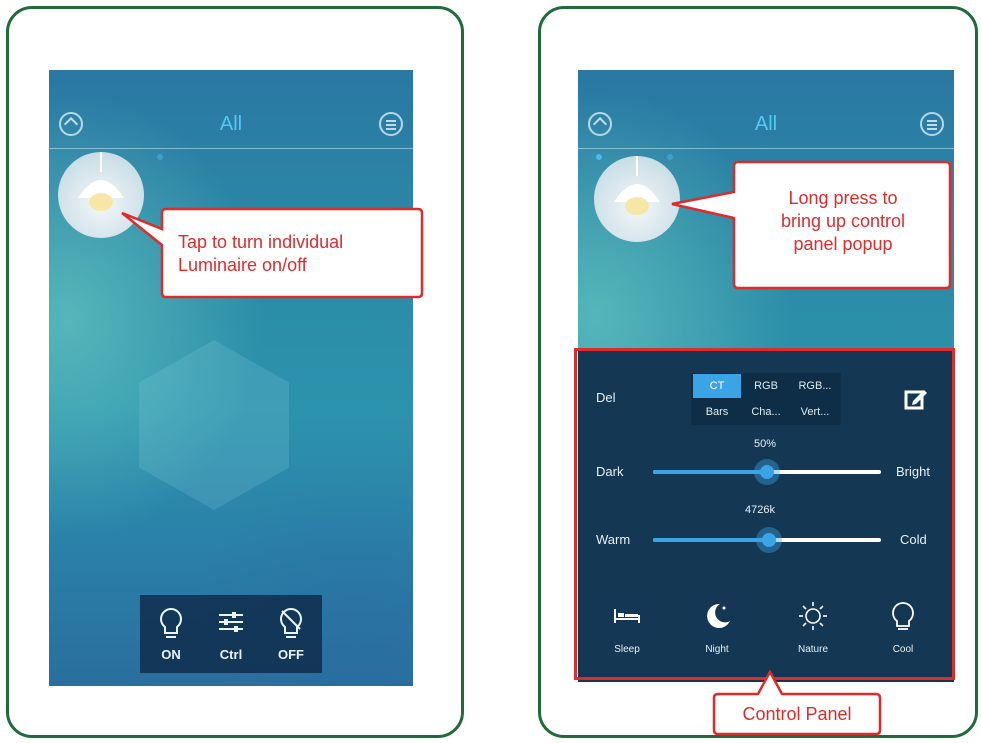 The image size is (981, 743). Describe the element at coordinates (171, 622) in the screenshot. I see `bulb-icon` at that location.